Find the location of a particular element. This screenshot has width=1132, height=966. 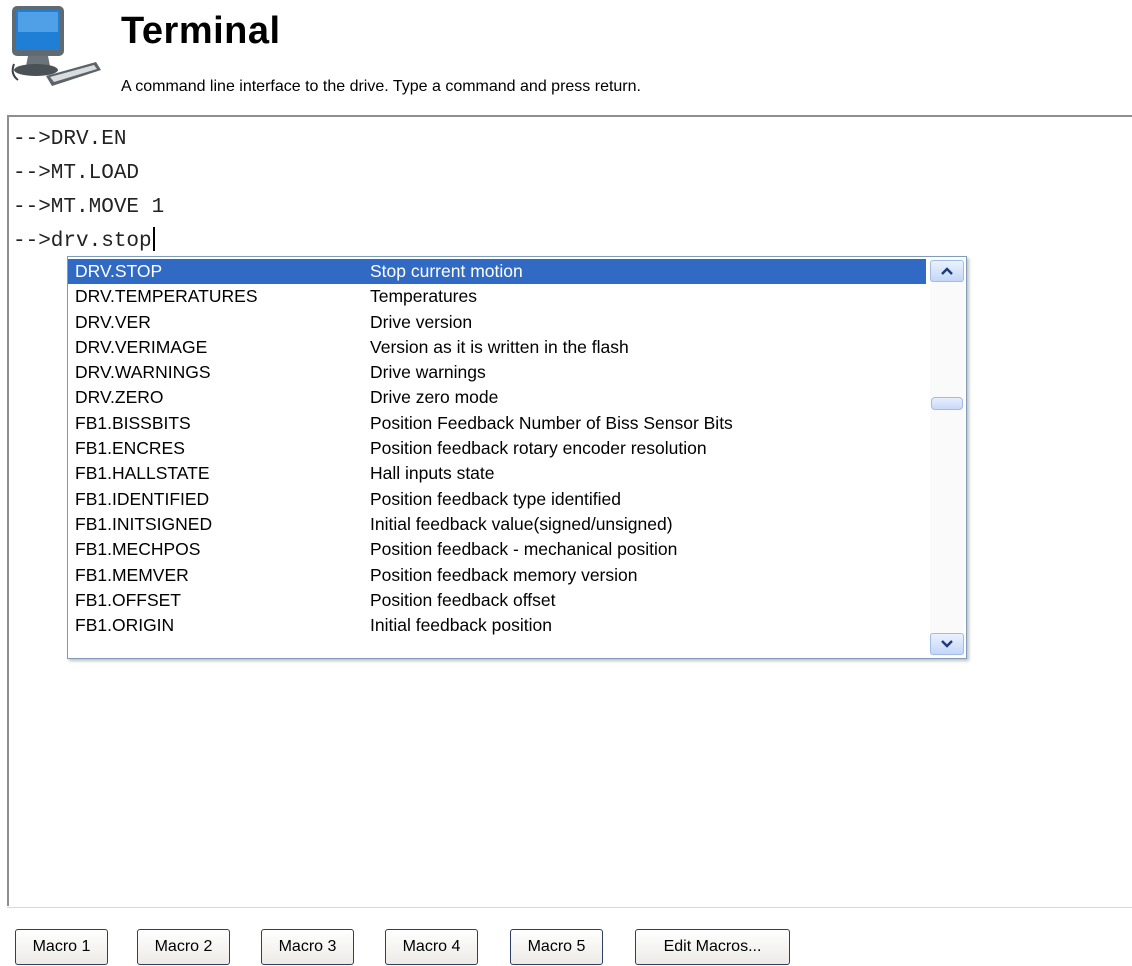

autocomplete-item: DRV.TEMPERATURES Temperatures is located at coordinates (497, 296).